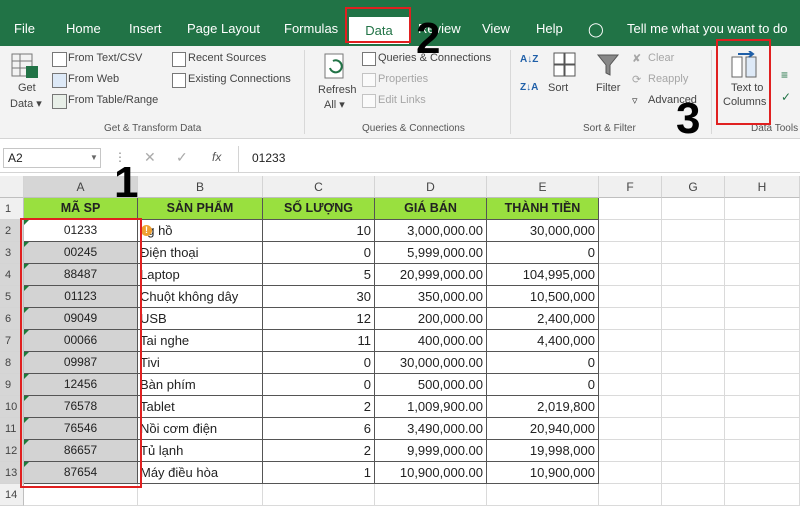 Image resolution: width=800 pixels, height=506 pixels. Describe the element at coordinates (200, 253) in the screenshot. I see `table-cell: Điện thoại` at that location.